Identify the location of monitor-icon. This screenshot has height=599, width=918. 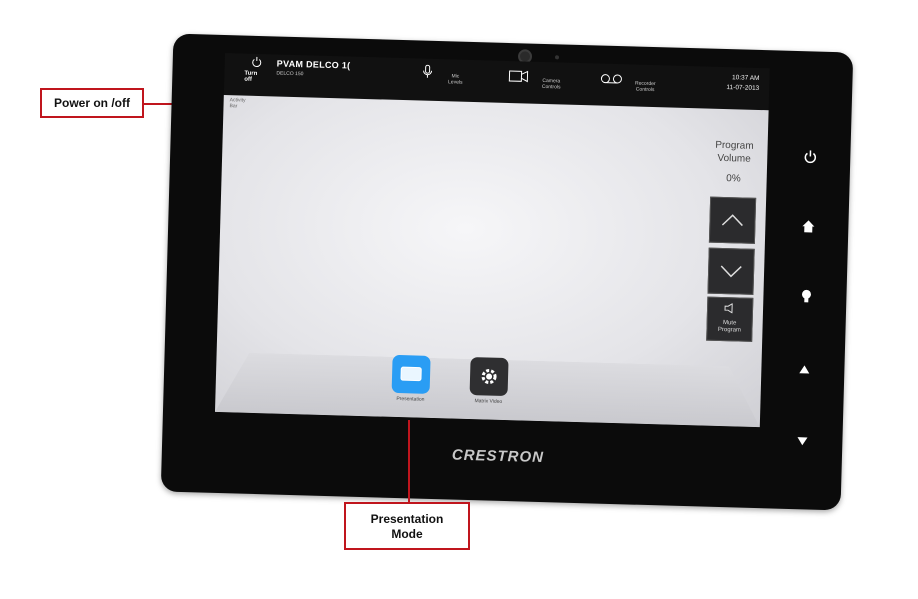
(411, 374).